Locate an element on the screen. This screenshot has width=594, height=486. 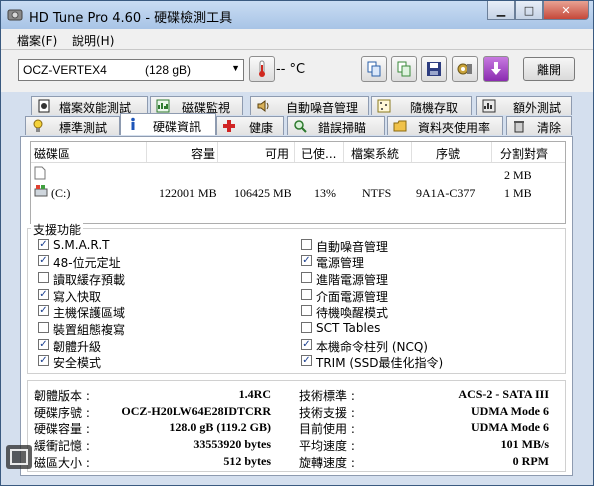
download-button is located at coordinates (496, 69).